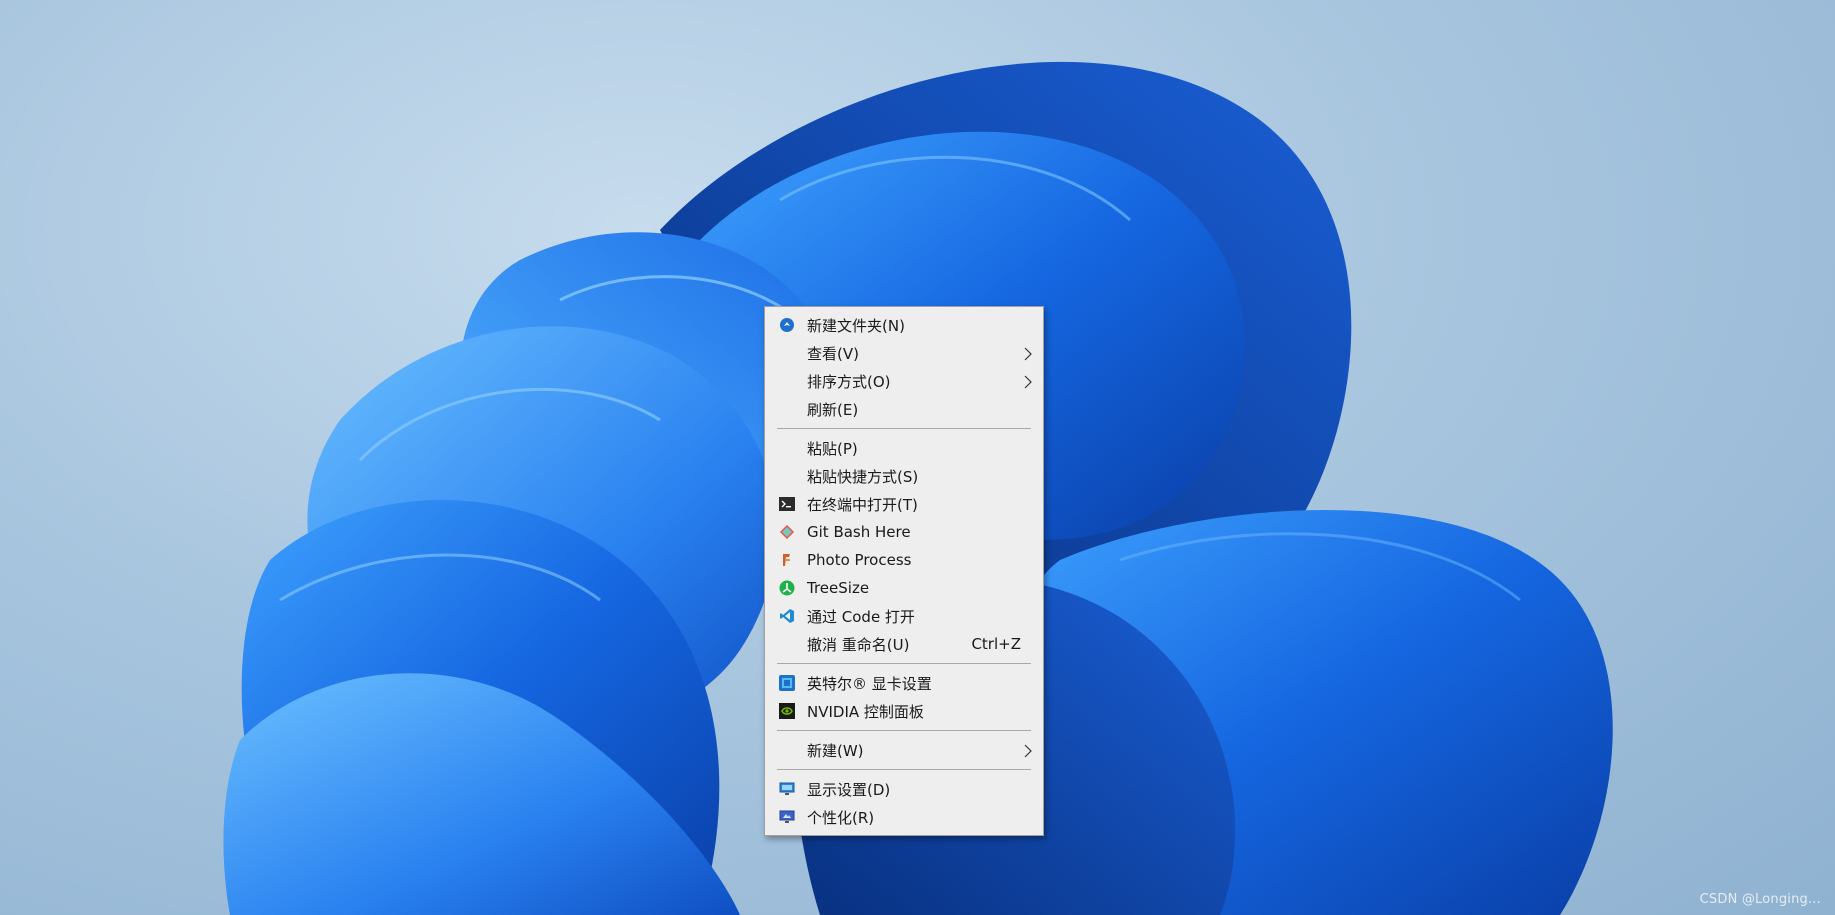 This screenshot has width=1835, height=915. I want to click on menu-item-label: 英特尔® 显卡设置, so click(869, 683).